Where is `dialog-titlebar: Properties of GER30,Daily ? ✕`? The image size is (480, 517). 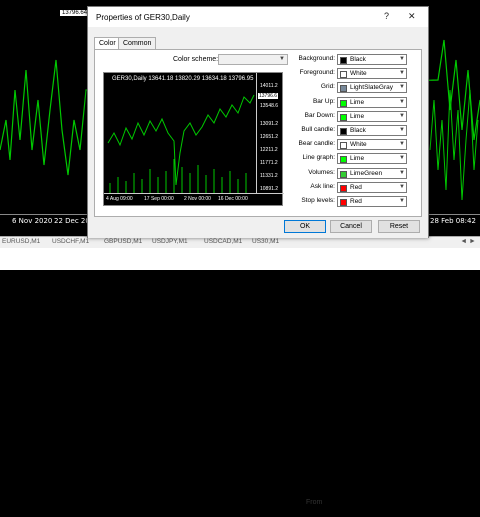 dialog-titlebar: Properties of GER30,Daily ? ✕ is located at coordinates (258, 17).